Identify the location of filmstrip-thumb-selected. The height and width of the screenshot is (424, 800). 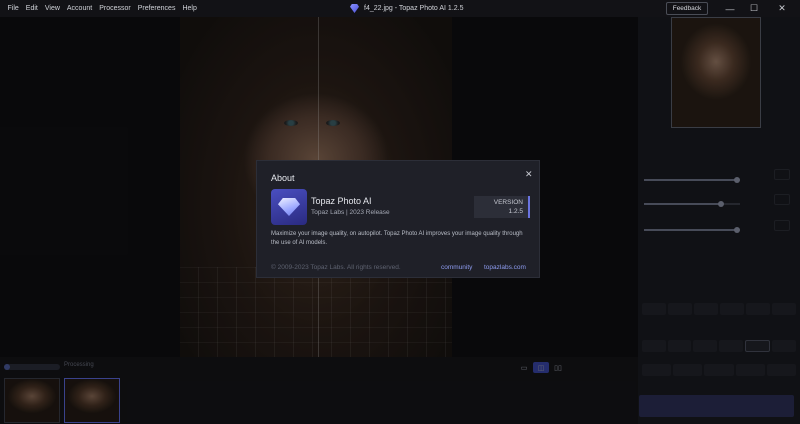
(92, 400).